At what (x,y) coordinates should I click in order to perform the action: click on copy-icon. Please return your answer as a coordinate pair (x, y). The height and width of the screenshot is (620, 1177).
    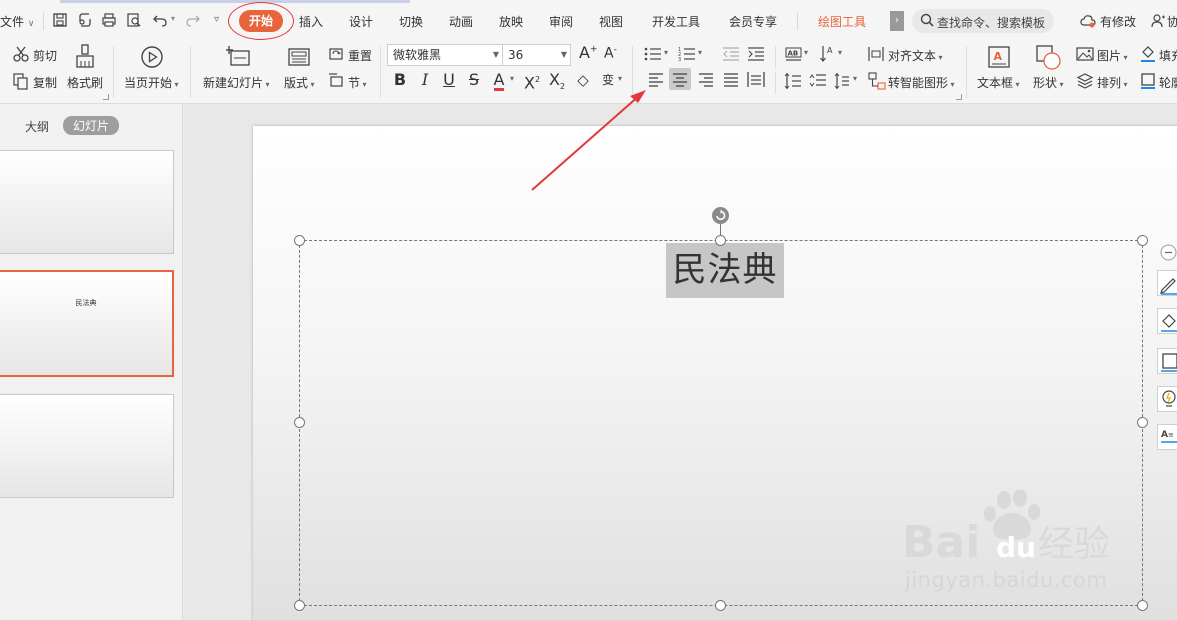
    Looking at the image, I should click on (21, 81).